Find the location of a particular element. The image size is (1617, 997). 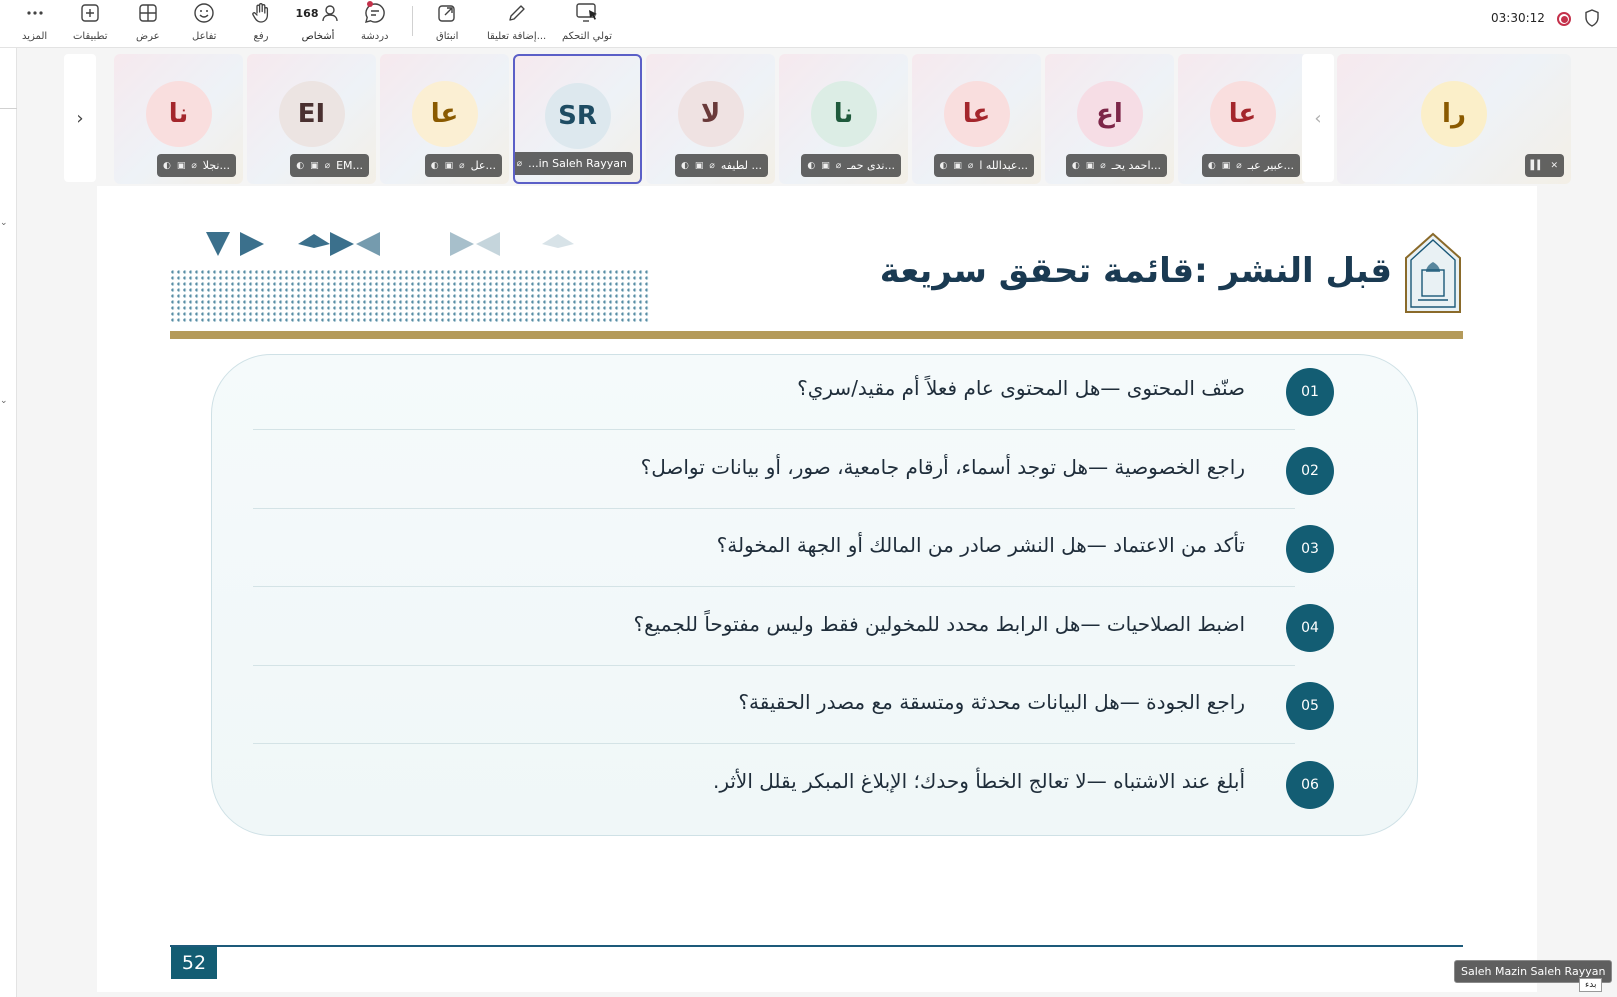

recording-icon is located at coordinates (1564, 19).